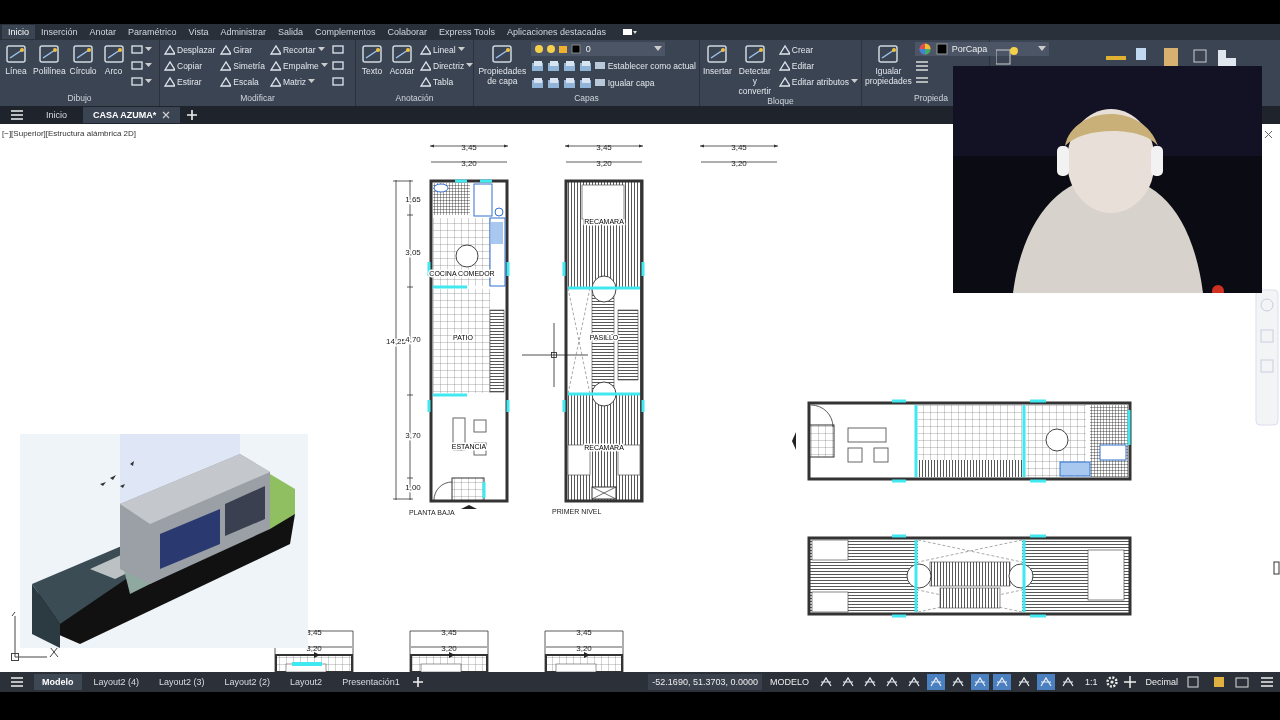  I want to click on ribbon-tool-button: Estirar, so click(189, 81).